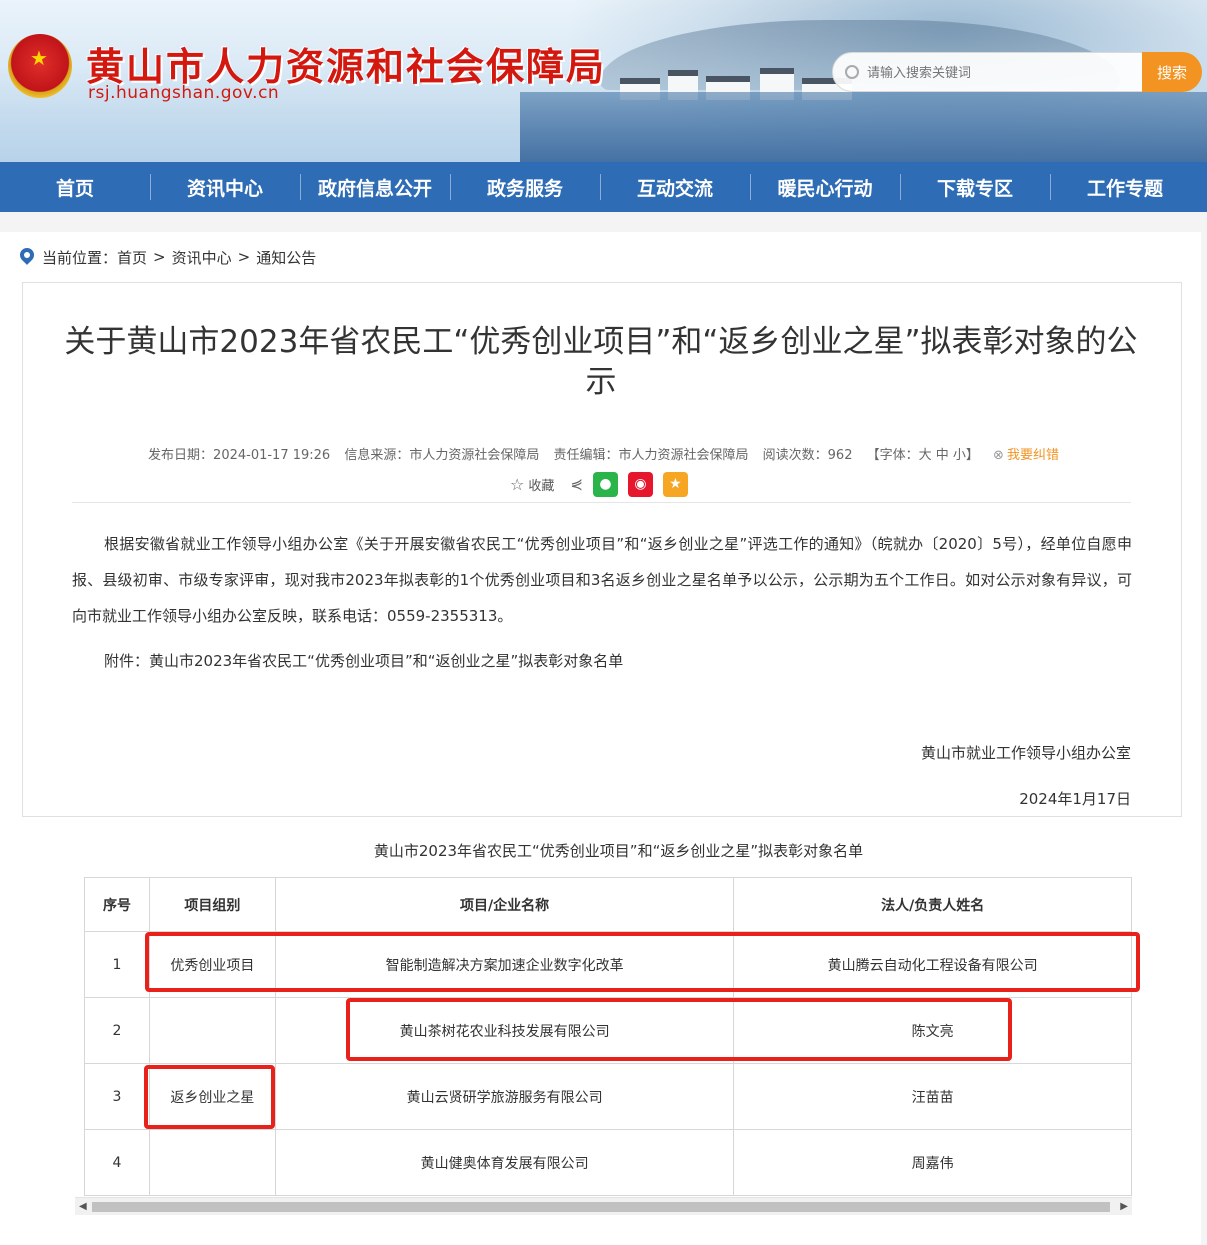 Image resolution: width=1207 pixels, height=1245 pixels. What do you see at coordinates (117, 1030) in the screenshot?
I see `cell-no: 2` at bounding box center [117, 1030].